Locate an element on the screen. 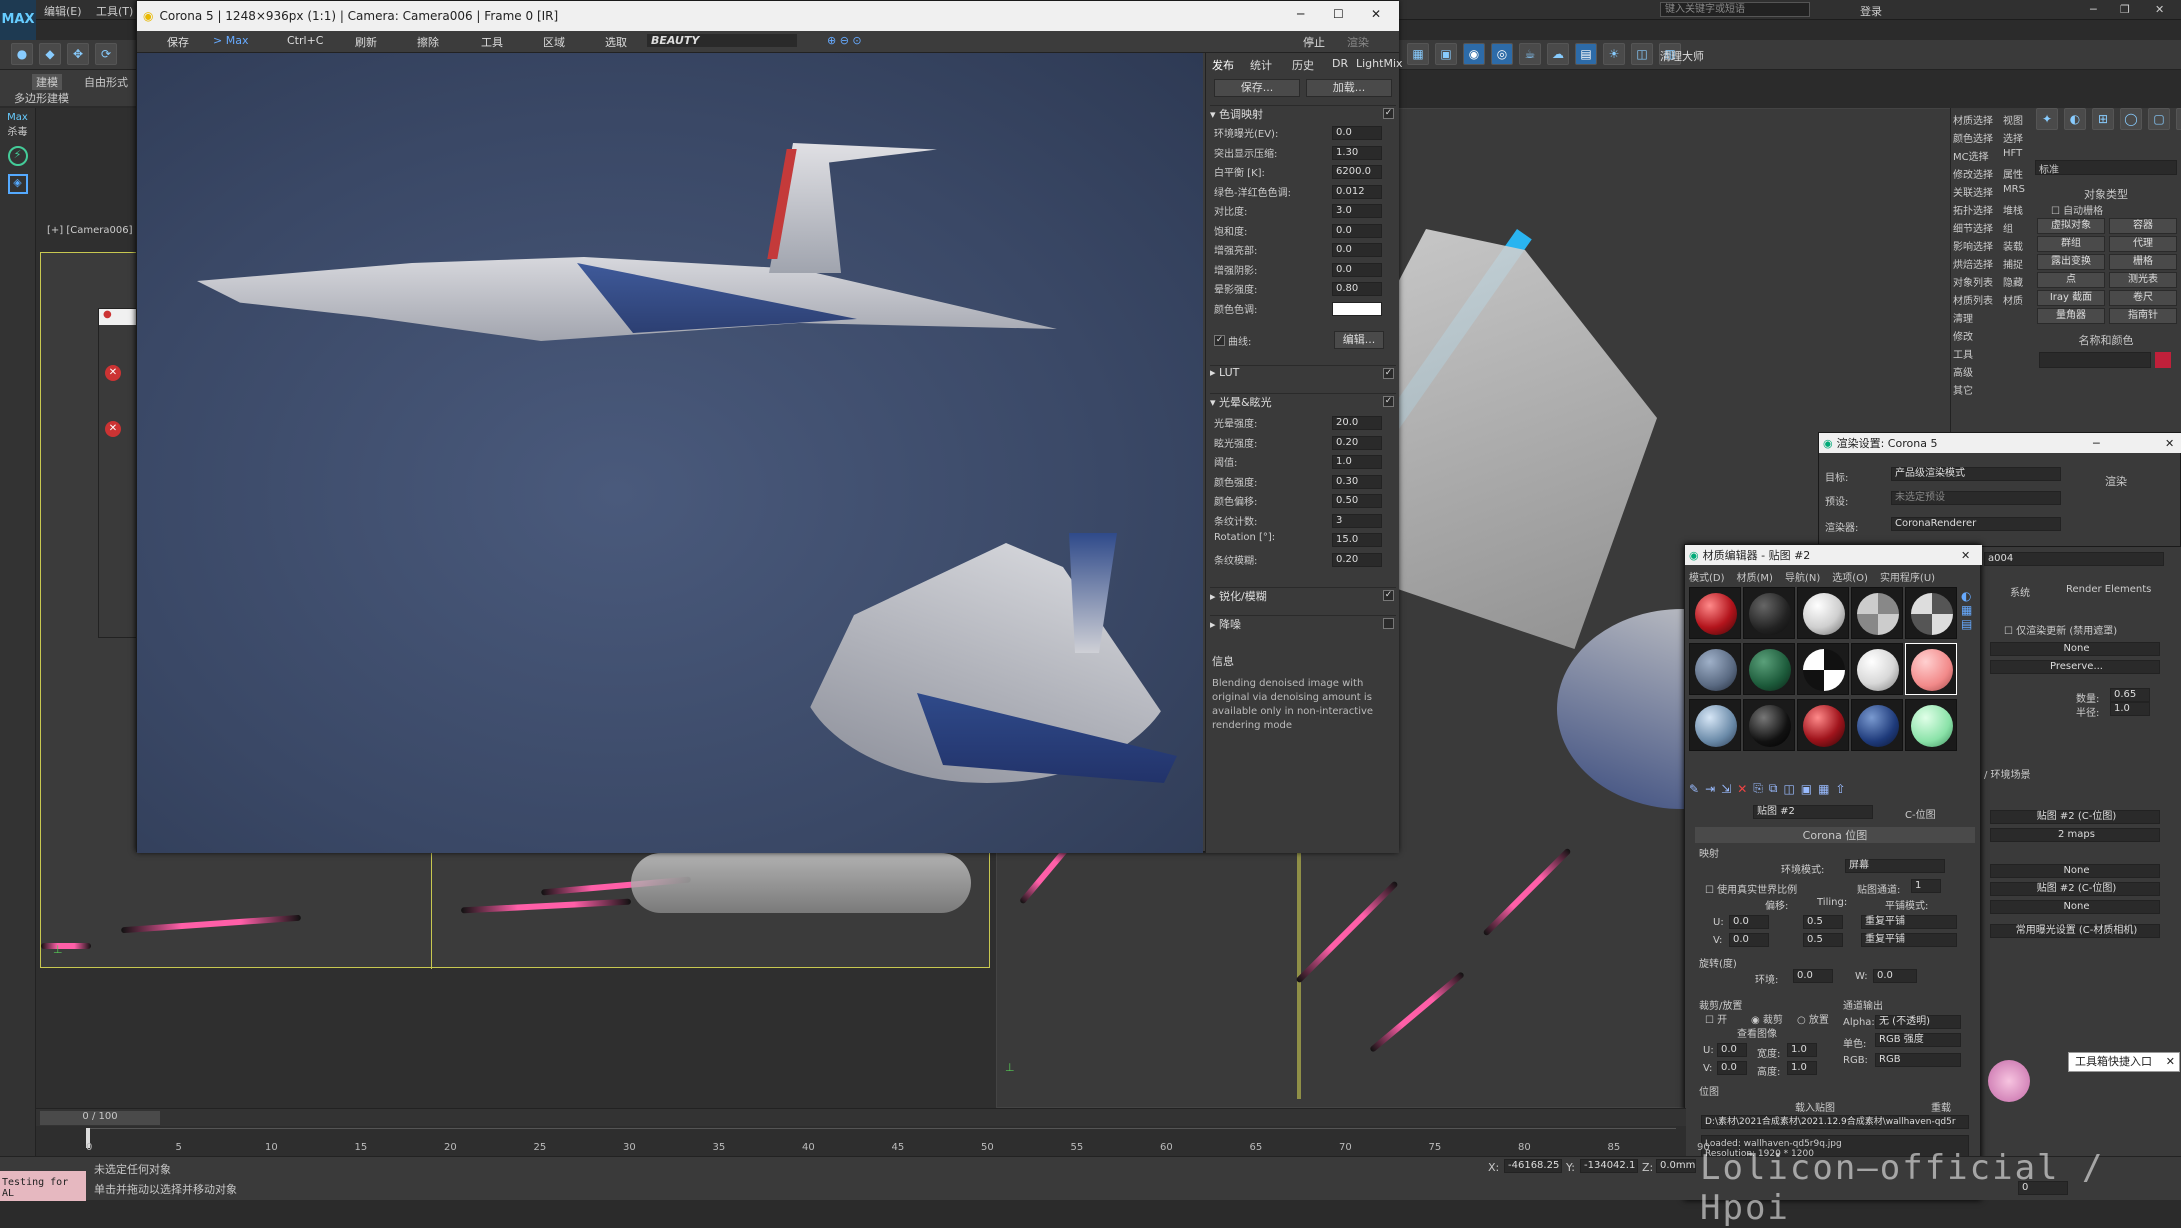 This screenshot has width=2181, height=1228. place-radio: ○ 放置 is located at coordinates (1813, 1018).